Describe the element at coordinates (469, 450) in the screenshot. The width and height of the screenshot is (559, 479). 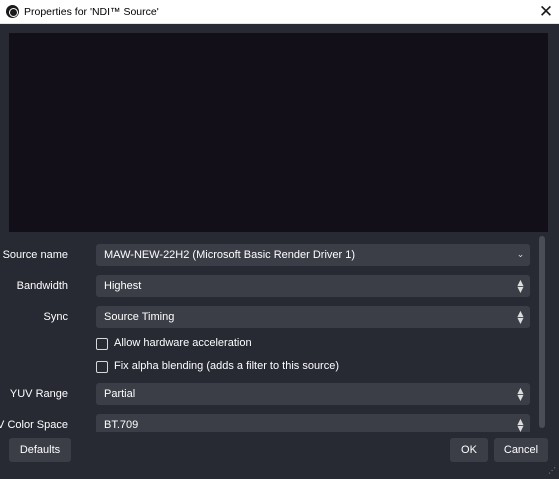
I see `ok-button: OK` at that location.